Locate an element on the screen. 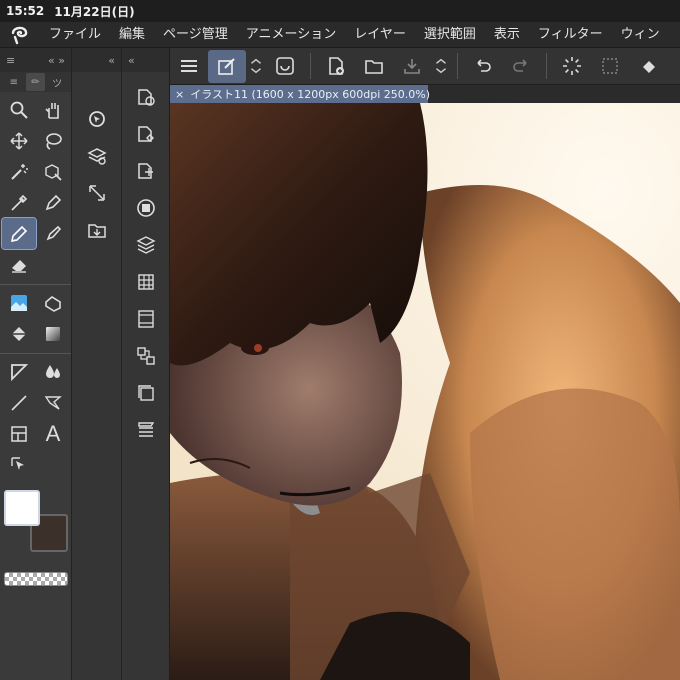  bucket-icon is located at coordinates (19, 333).